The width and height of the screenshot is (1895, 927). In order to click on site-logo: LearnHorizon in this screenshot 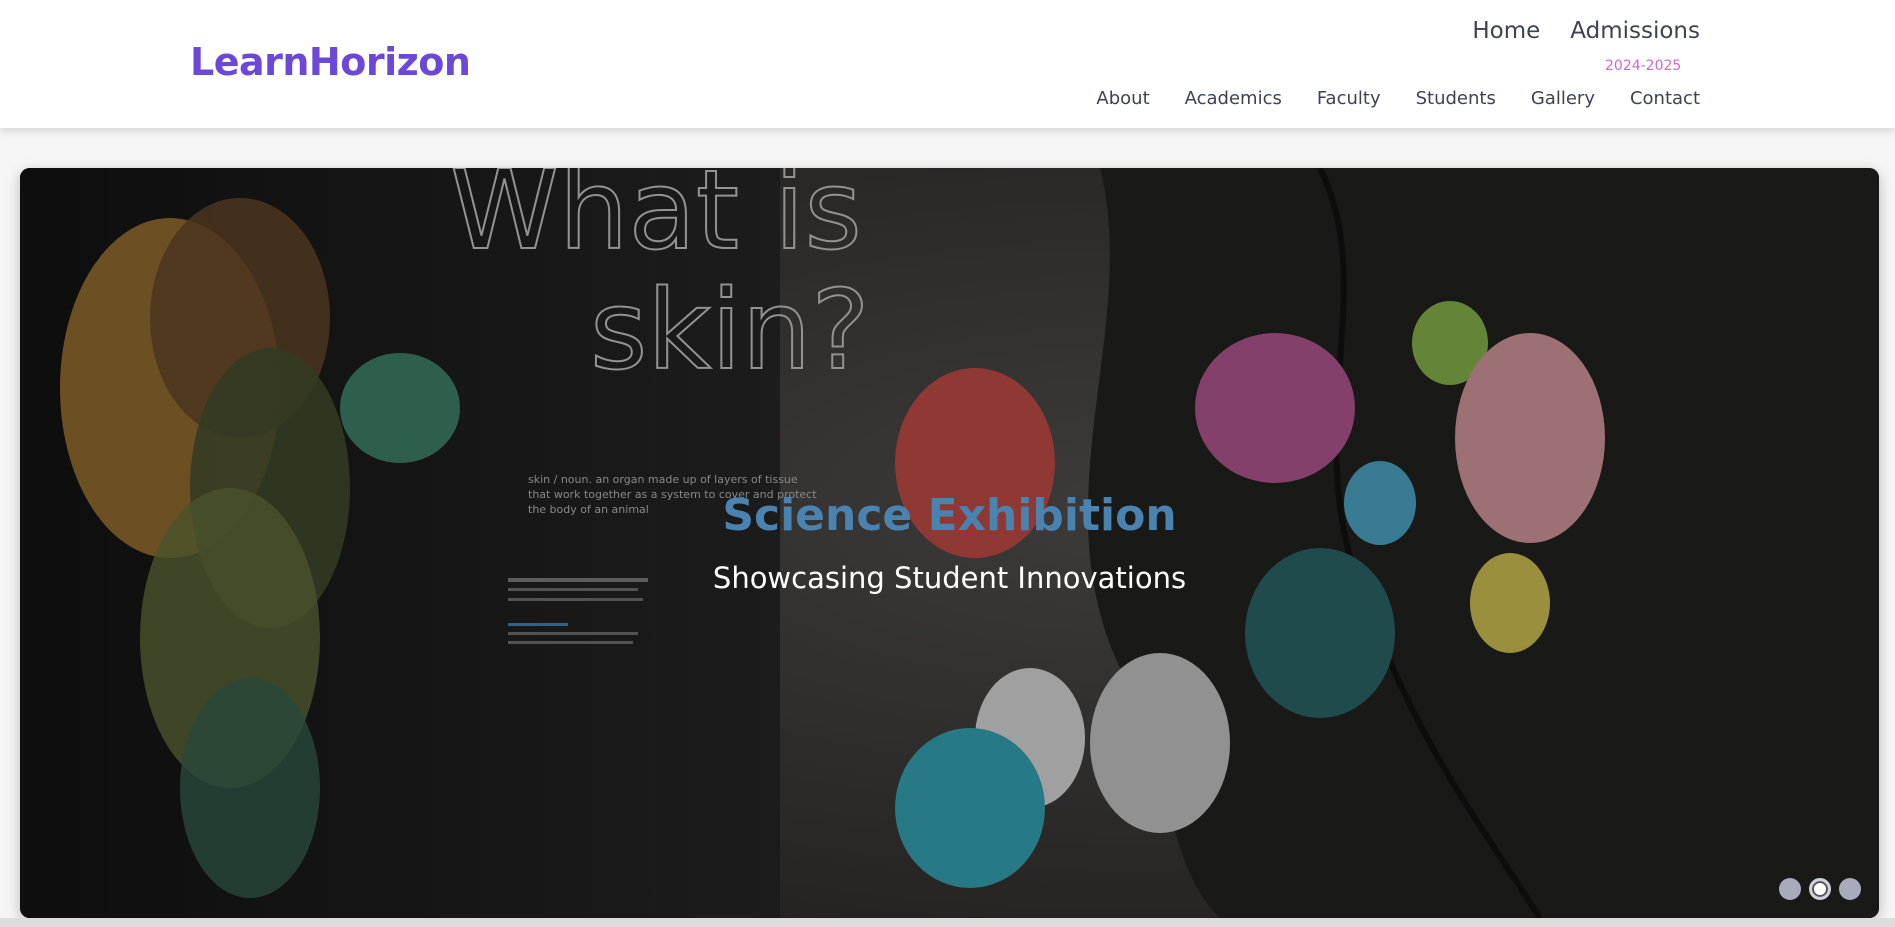, I will do `click(330, 62)`.